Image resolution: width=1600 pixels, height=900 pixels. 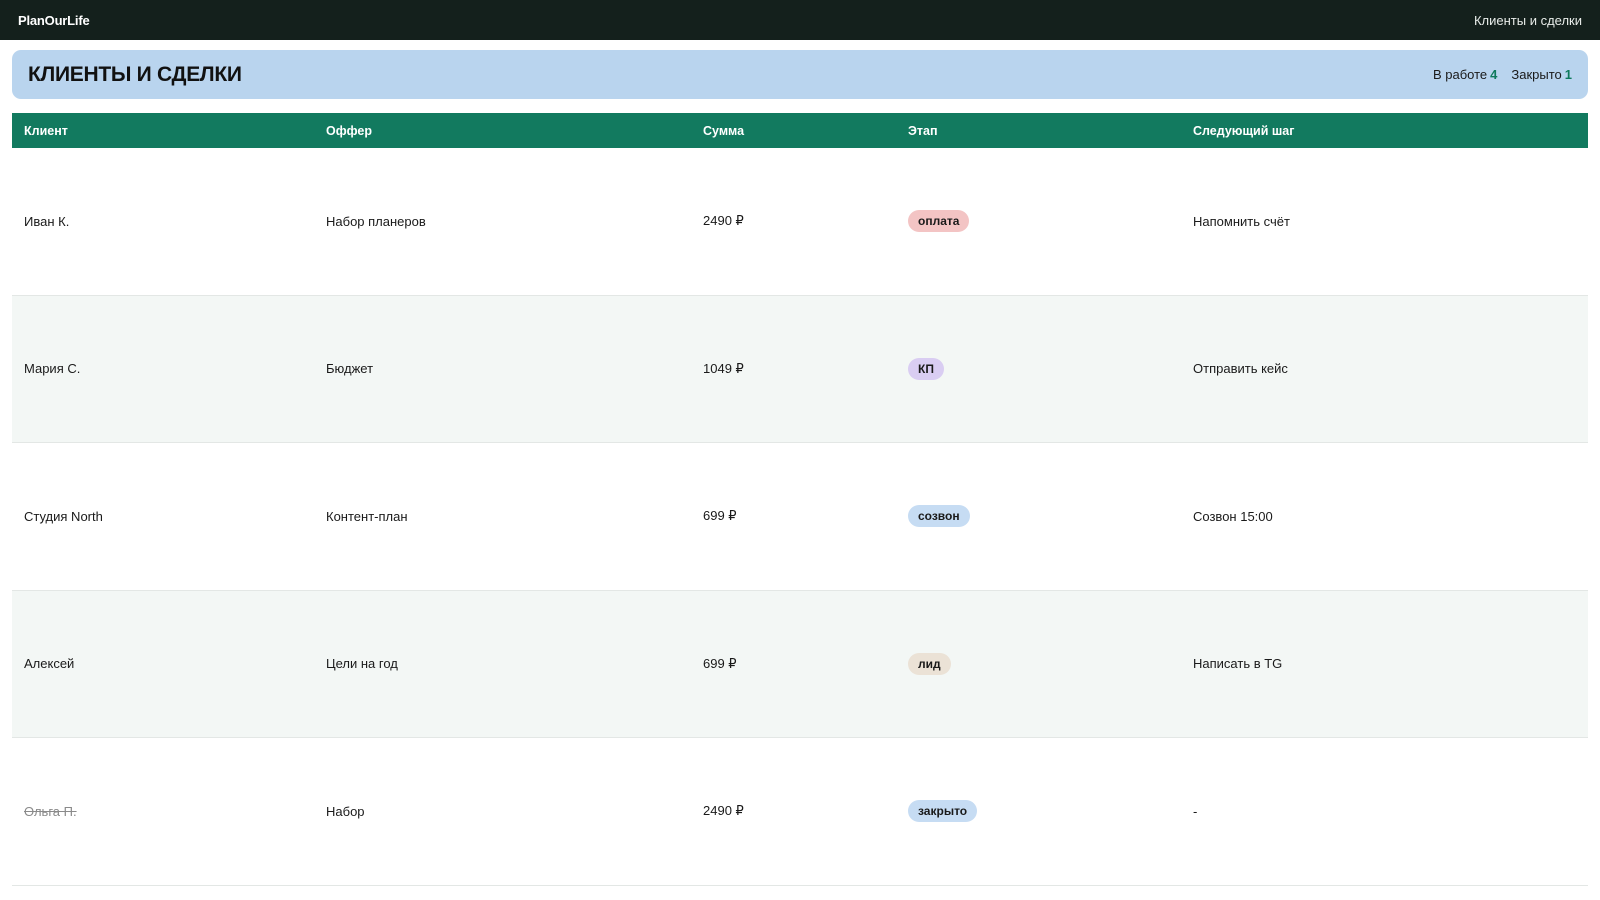 I want to click on offer-name: Контент-план, so click(x=367, y=516).